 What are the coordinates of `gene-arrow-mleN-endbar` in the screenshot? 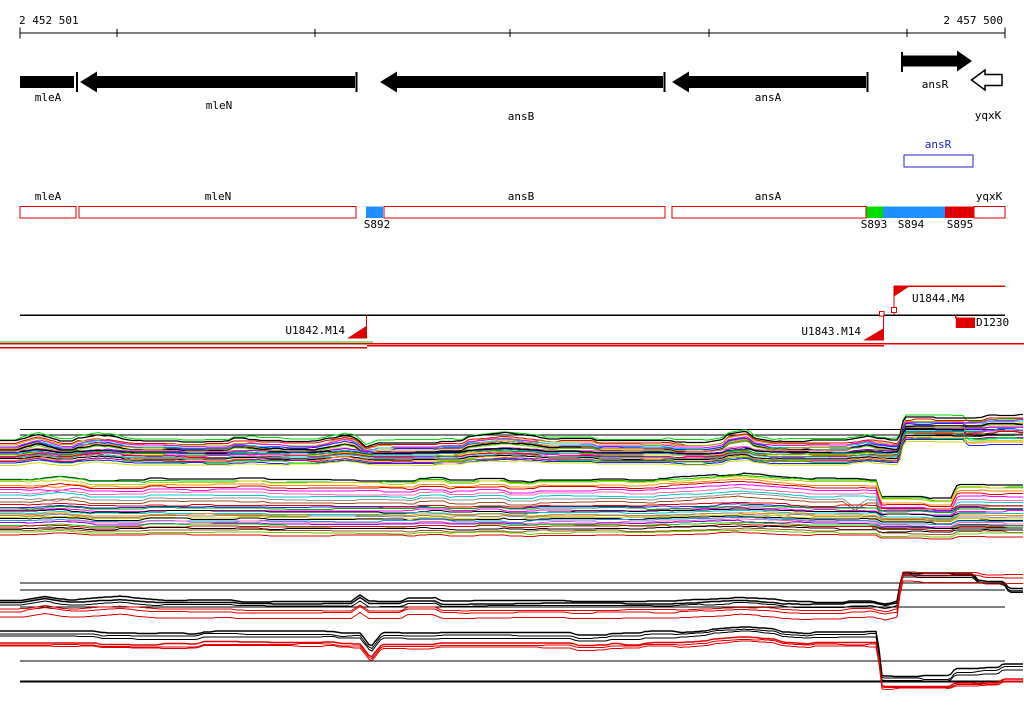 It's located at (356, 82).